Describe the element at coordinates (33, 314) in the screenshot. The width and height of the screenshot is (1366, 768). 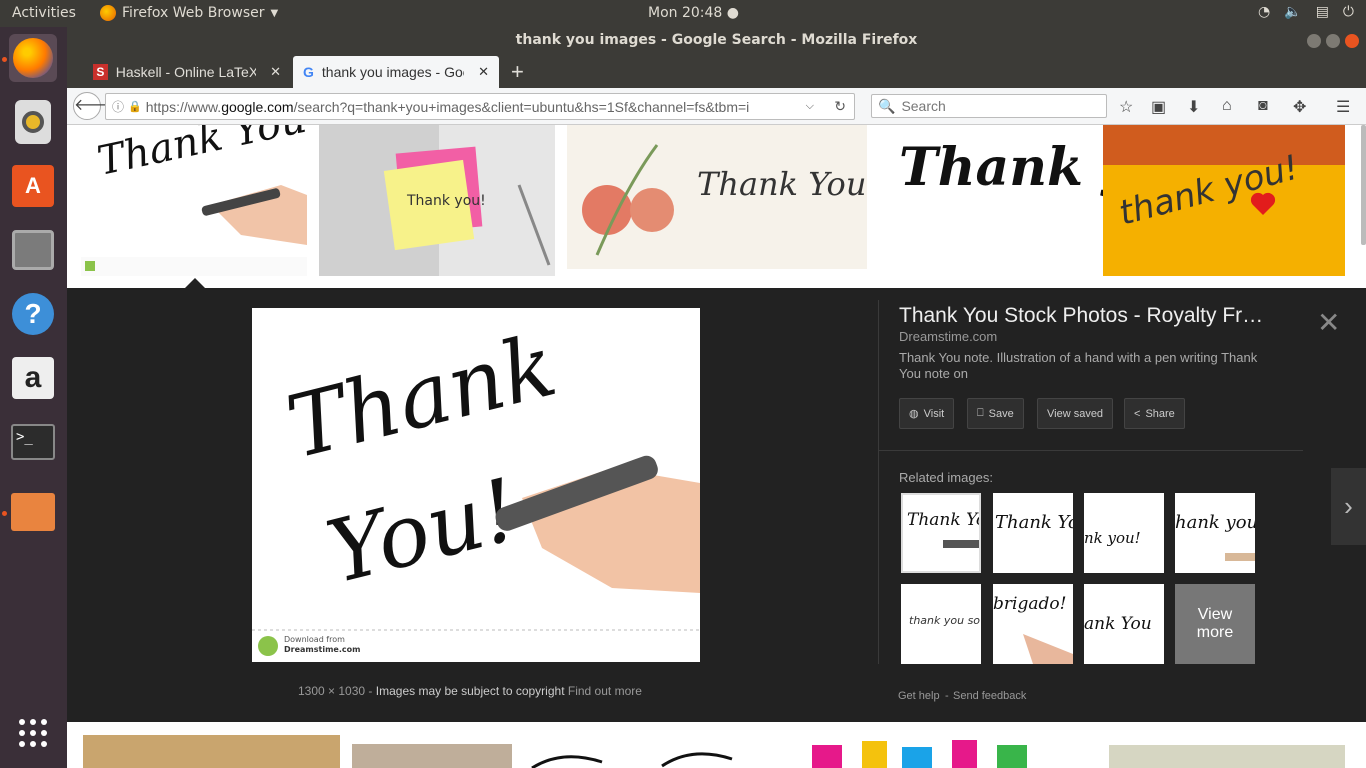
I see `help-launcher-icon: ?` at that location.